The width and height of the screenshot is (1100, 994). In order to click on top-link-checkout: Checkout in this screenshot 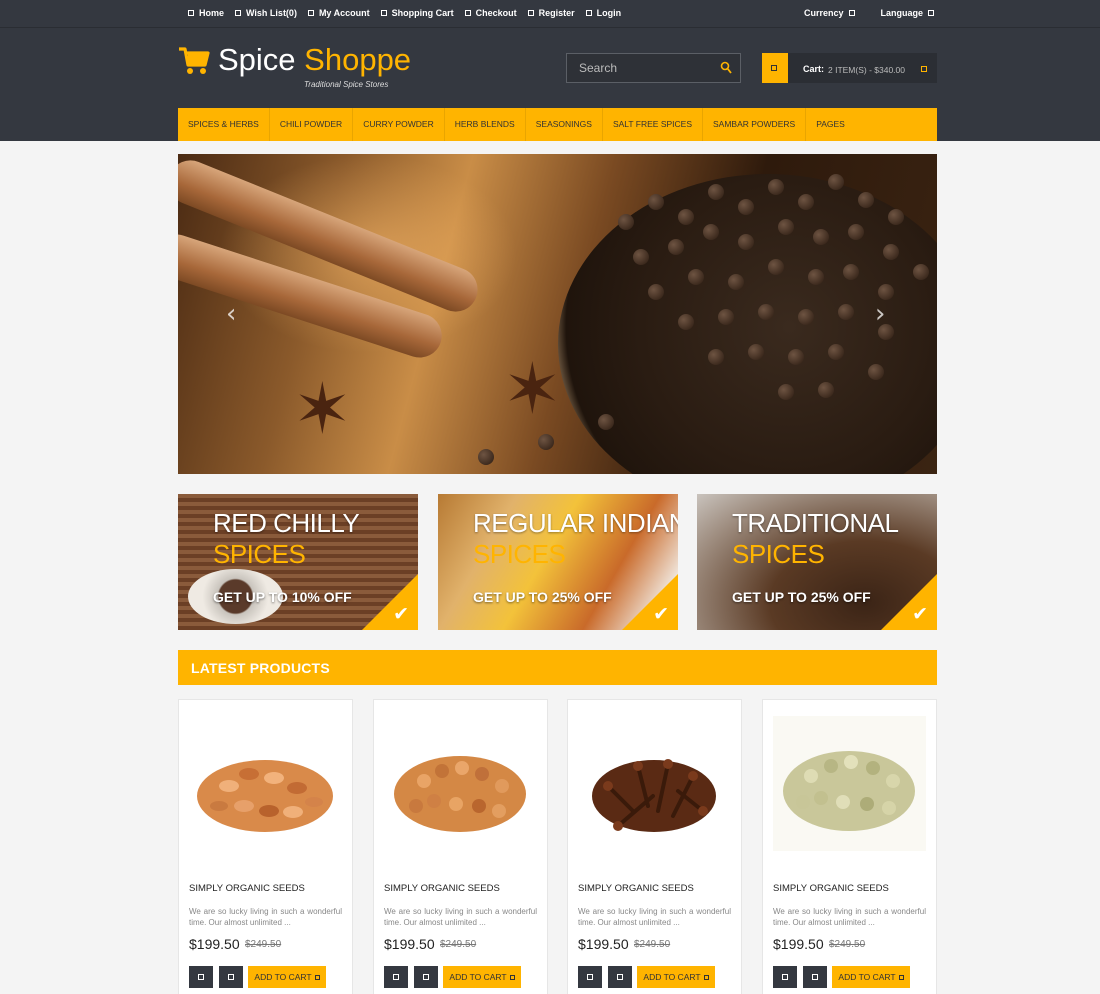, I will do `click(490, 13)`.